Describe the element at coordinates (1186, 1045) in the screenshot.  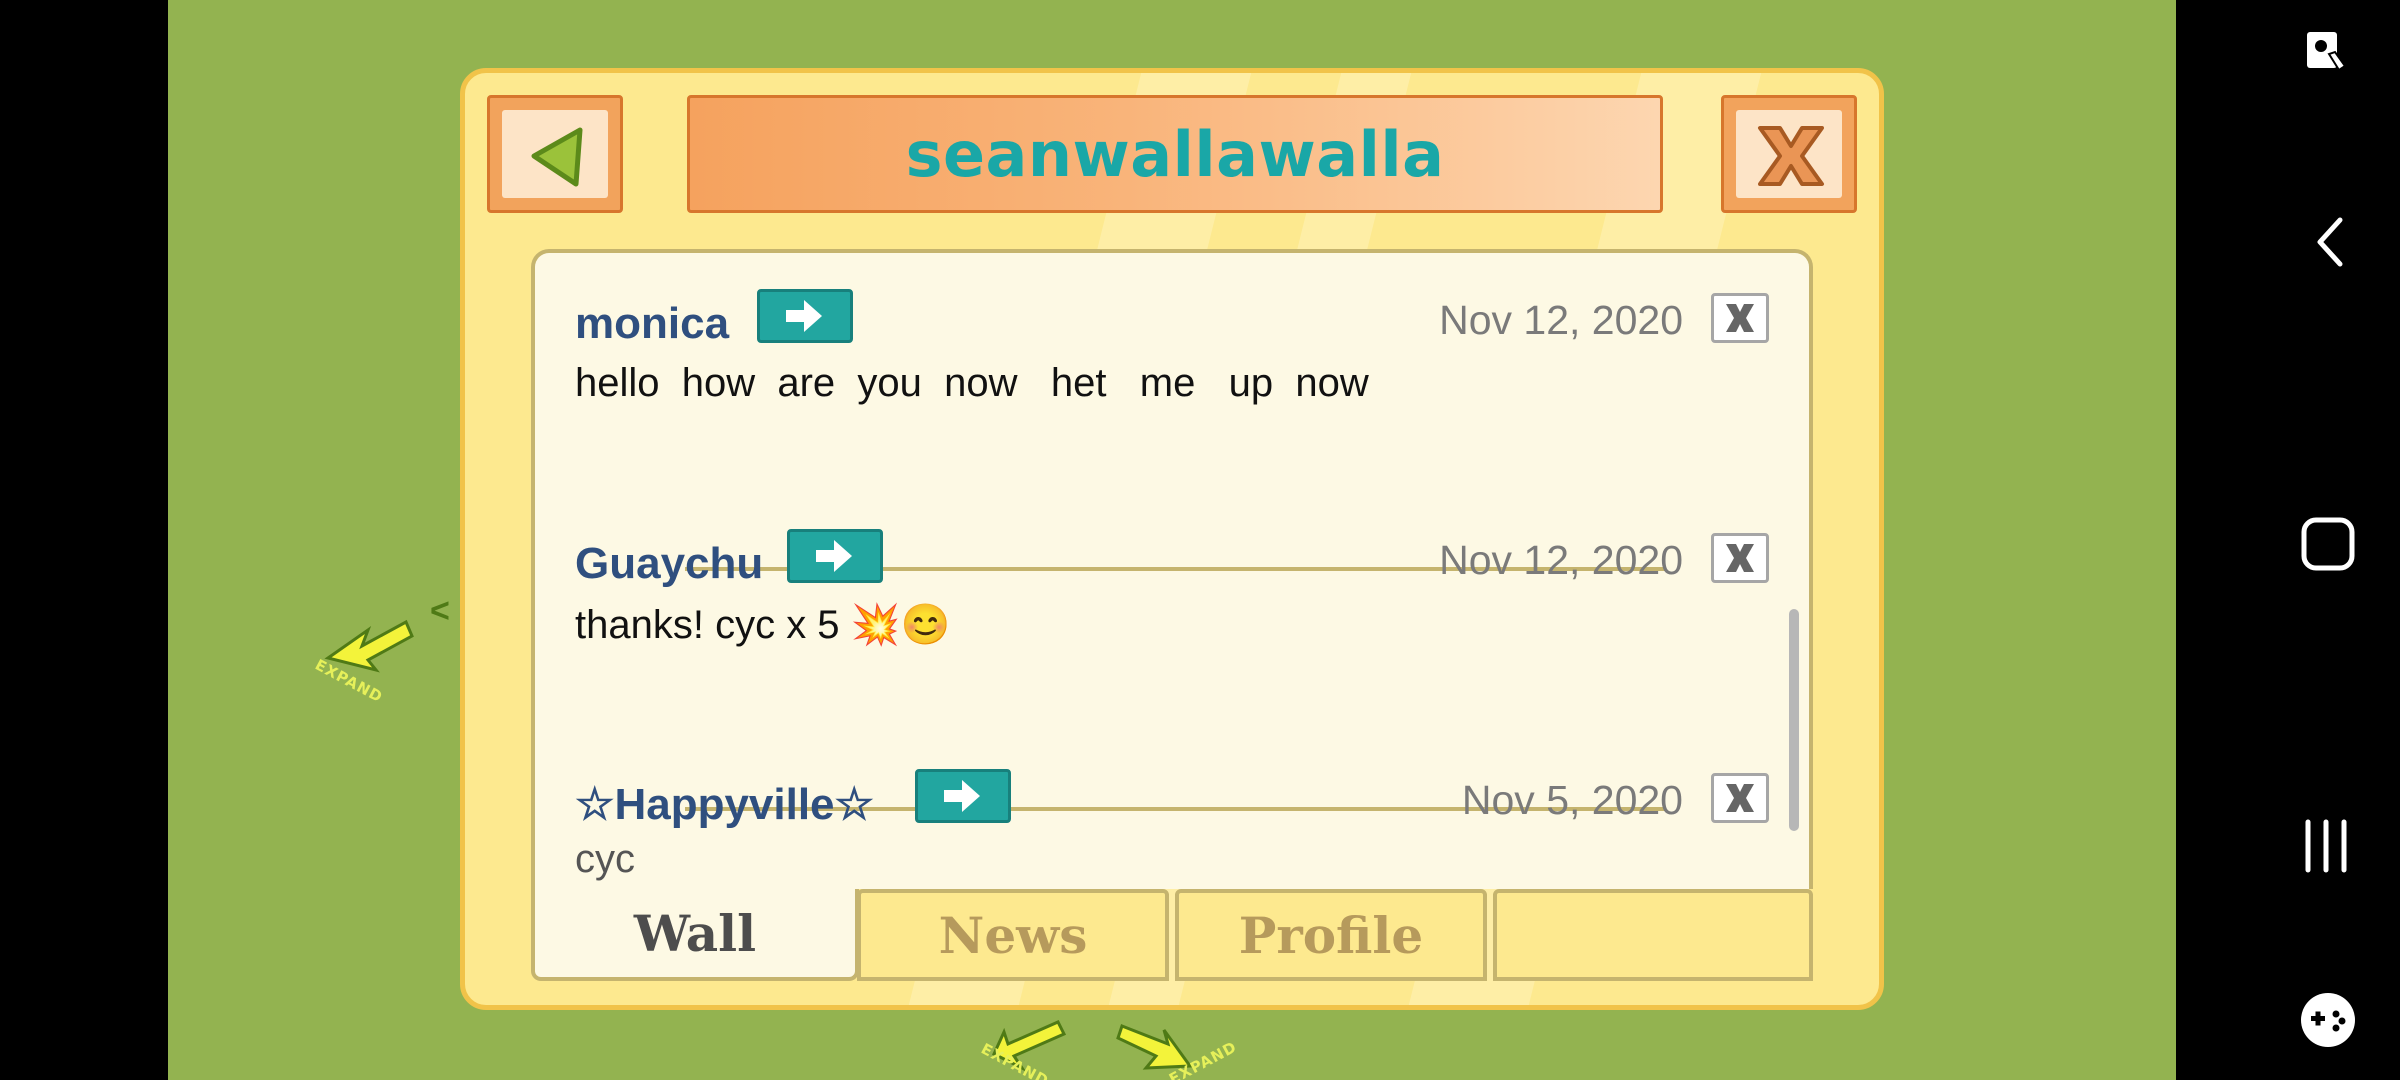
I see `expand-arrow-south-east: EXPAND` at that location.